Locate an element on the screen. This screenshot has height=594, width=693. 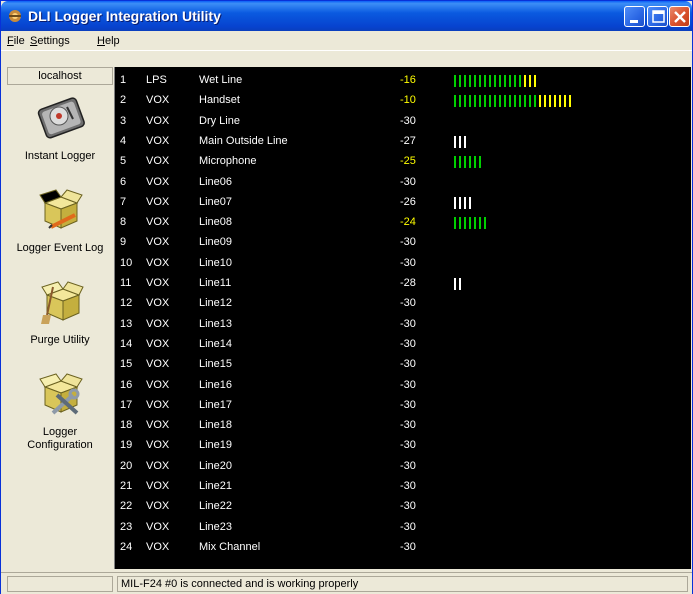
channel-name: Line11 is located at coordinates (215, 283).